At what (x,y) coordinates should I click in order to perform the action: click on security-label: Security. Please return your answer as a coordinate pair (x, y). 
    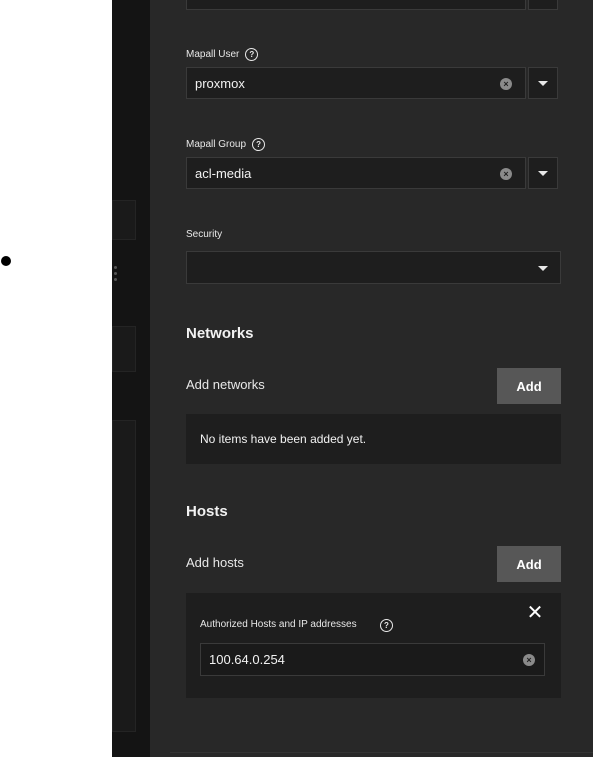
    Looking at the image, I should click on (204, 234).